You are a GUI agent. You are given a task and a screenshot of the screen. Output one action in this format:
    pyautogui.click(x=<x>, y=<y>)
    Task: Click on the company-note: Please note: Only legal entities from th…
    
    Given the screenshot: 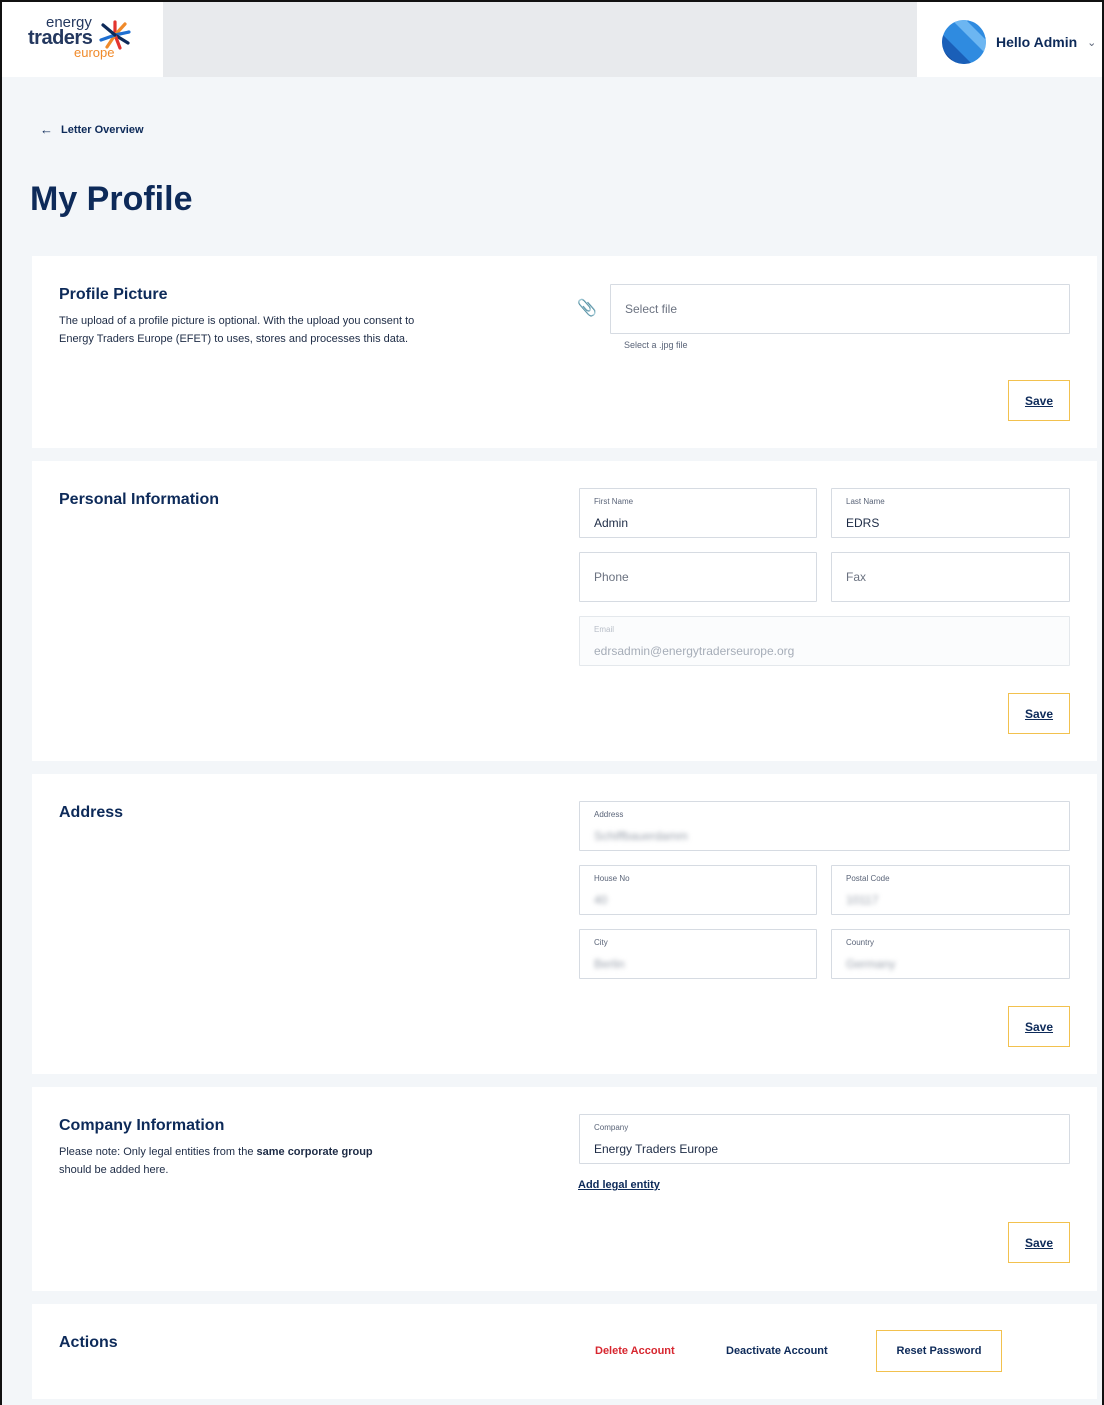 What is the action you would take?
    pyautogui.click(x=249, y=1161)
    